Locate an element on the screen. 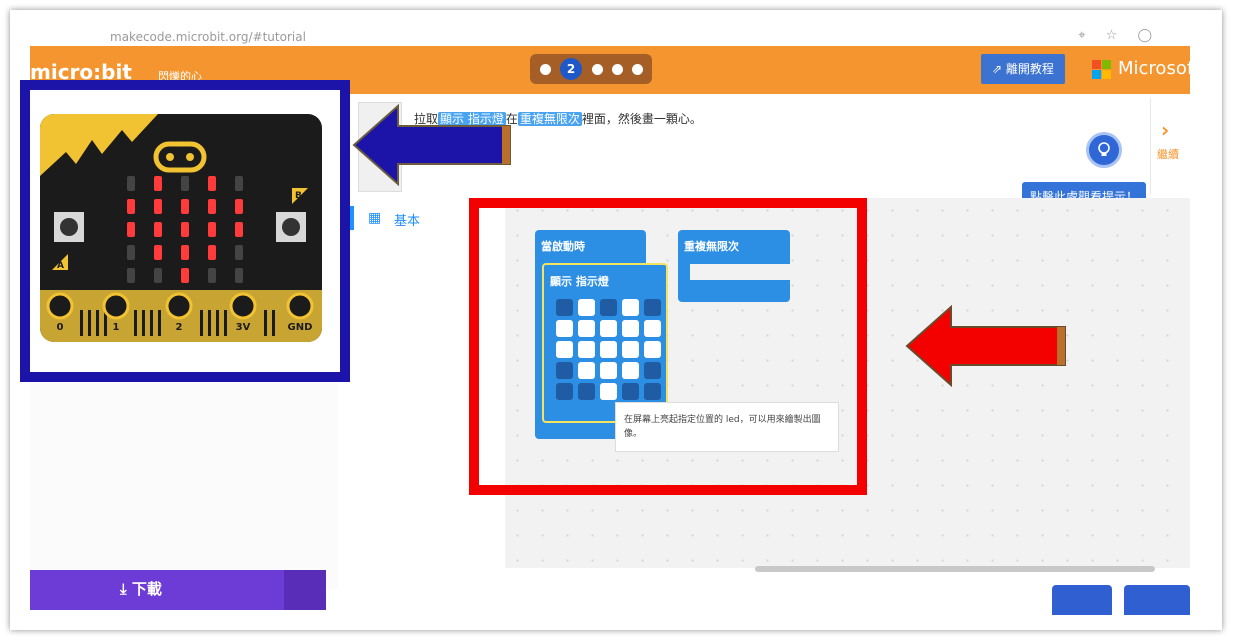 The height and width of the screenshot is (643, 1233). download-text: 下載 is located at coordinates (146, 589).